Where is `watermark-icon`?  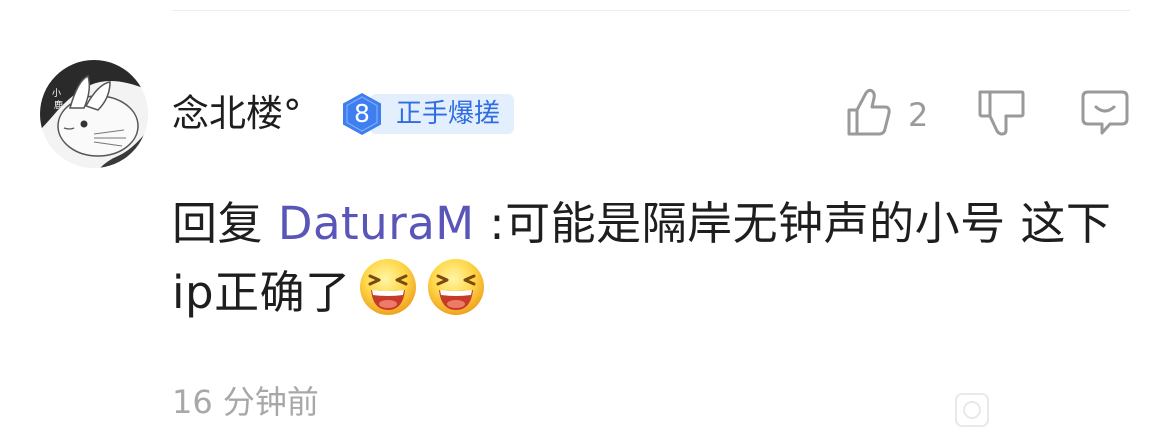
watermark-icon is located at coordinates (972, 410).